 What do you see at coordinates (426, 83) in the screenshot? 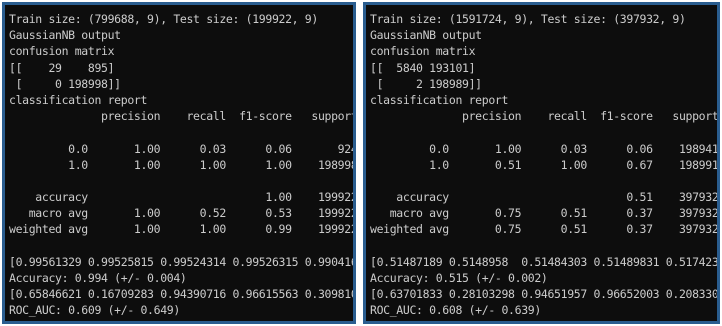
I see `confusion-matrix-row-2: [ 2 198989]]` at bounding box center [426, 83].